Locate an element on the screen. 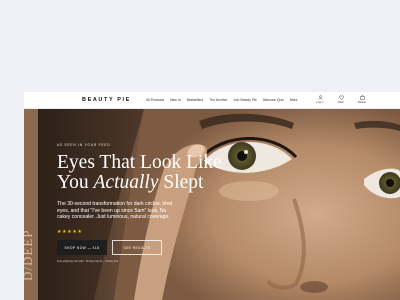 The image size is (400, 300). account-label: Log in is located at coordinates (320, 102).